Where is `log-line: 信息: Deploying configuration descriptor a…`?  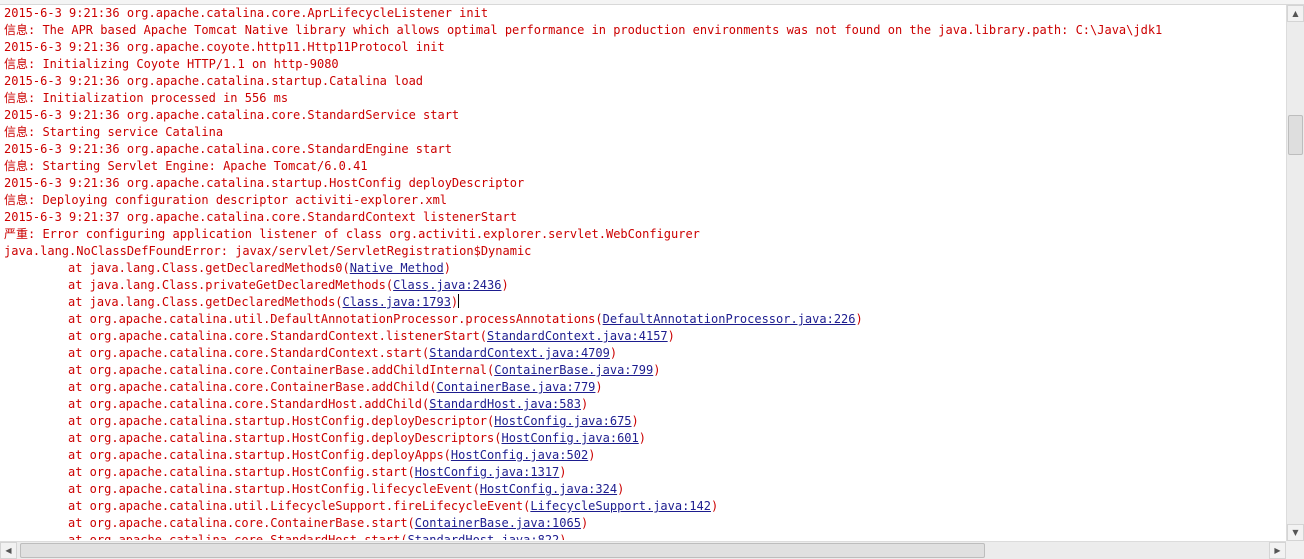
log-line: 信息: Deploying configuration descriptor a… is located at coordinates (644, 200).